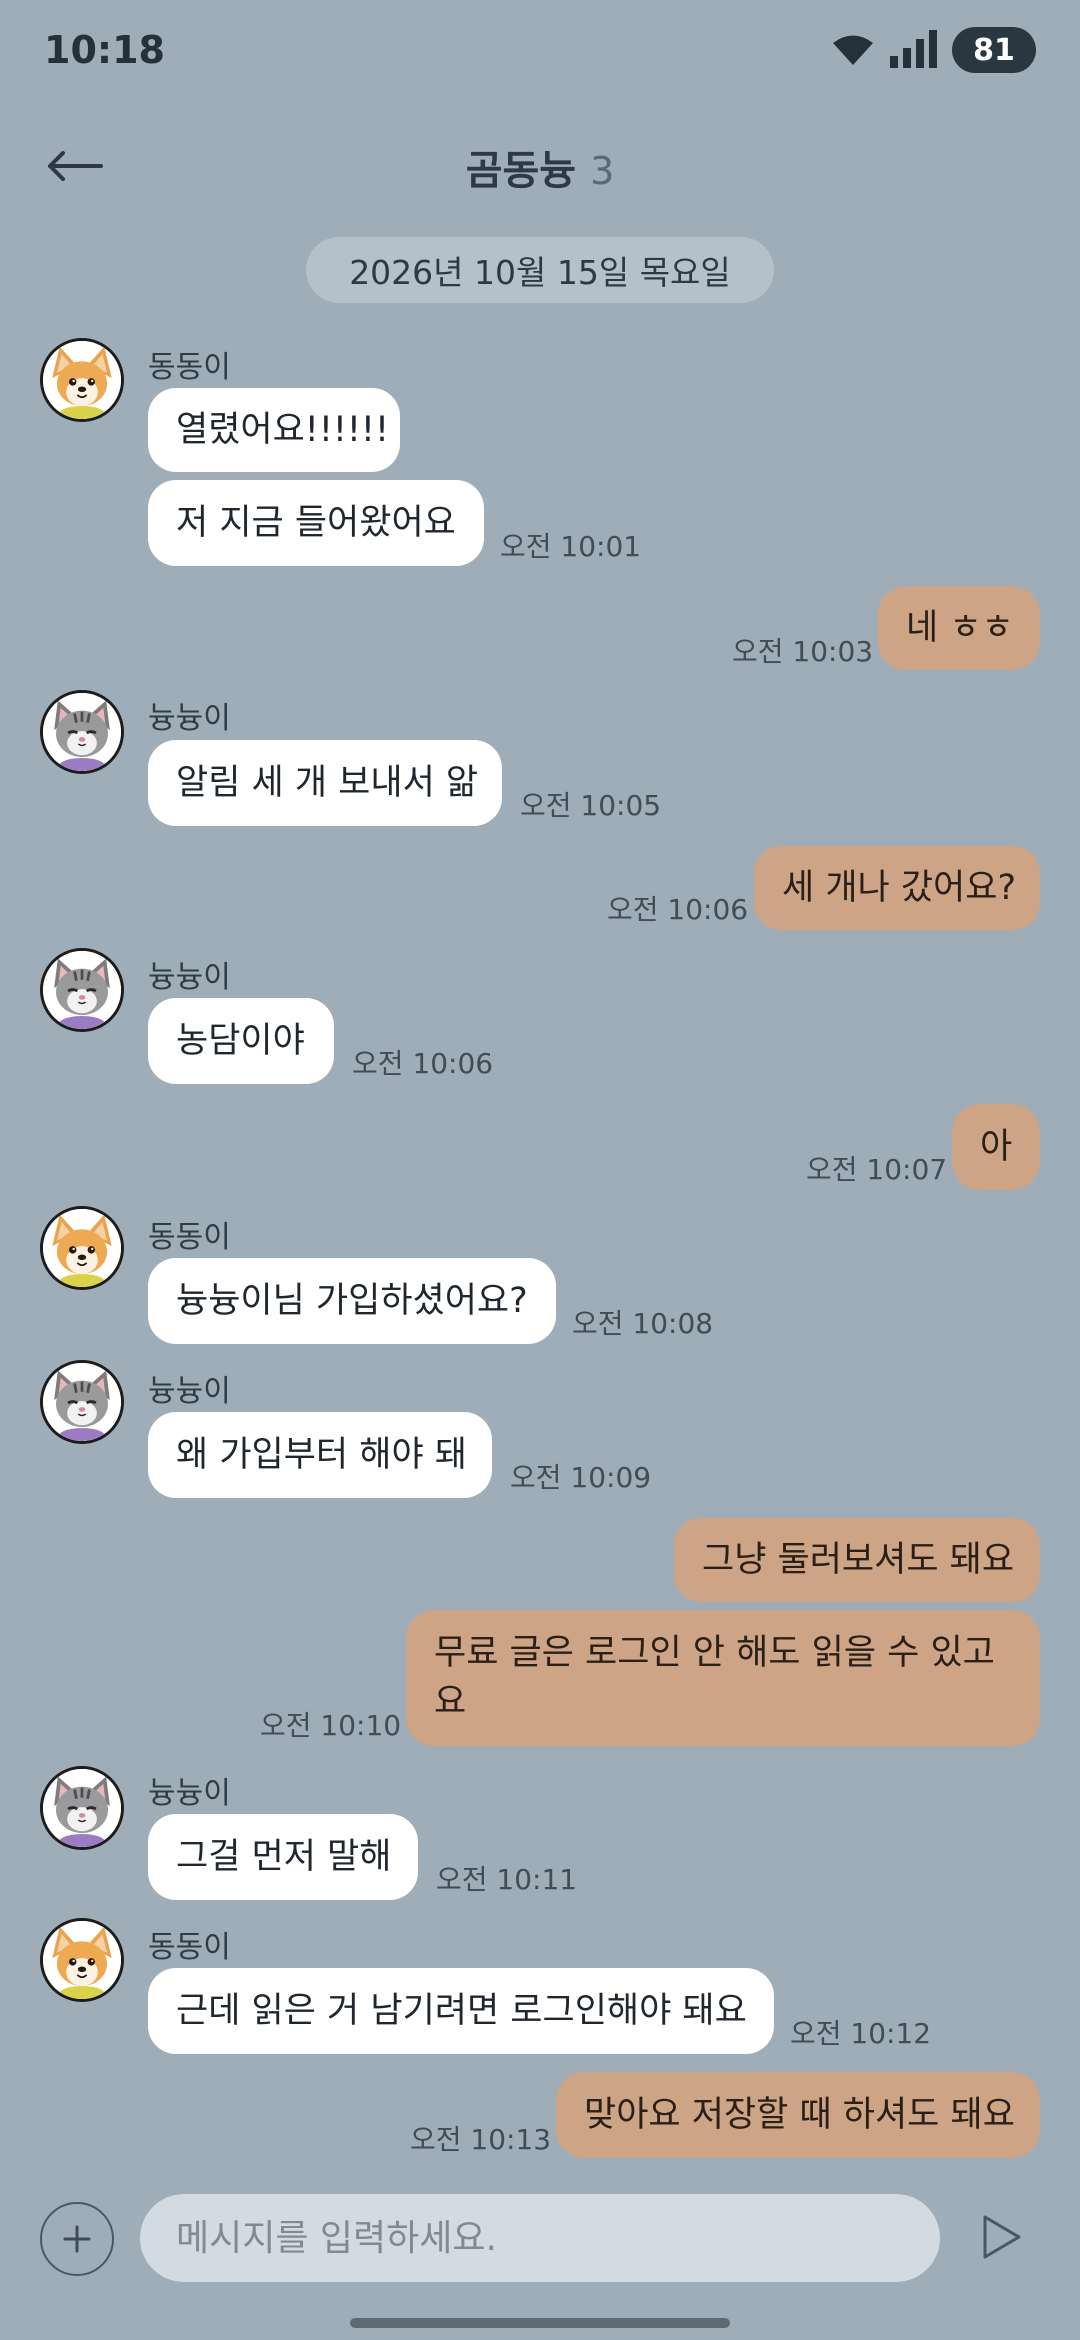  I want to click on message-input, so click(540, 2238).